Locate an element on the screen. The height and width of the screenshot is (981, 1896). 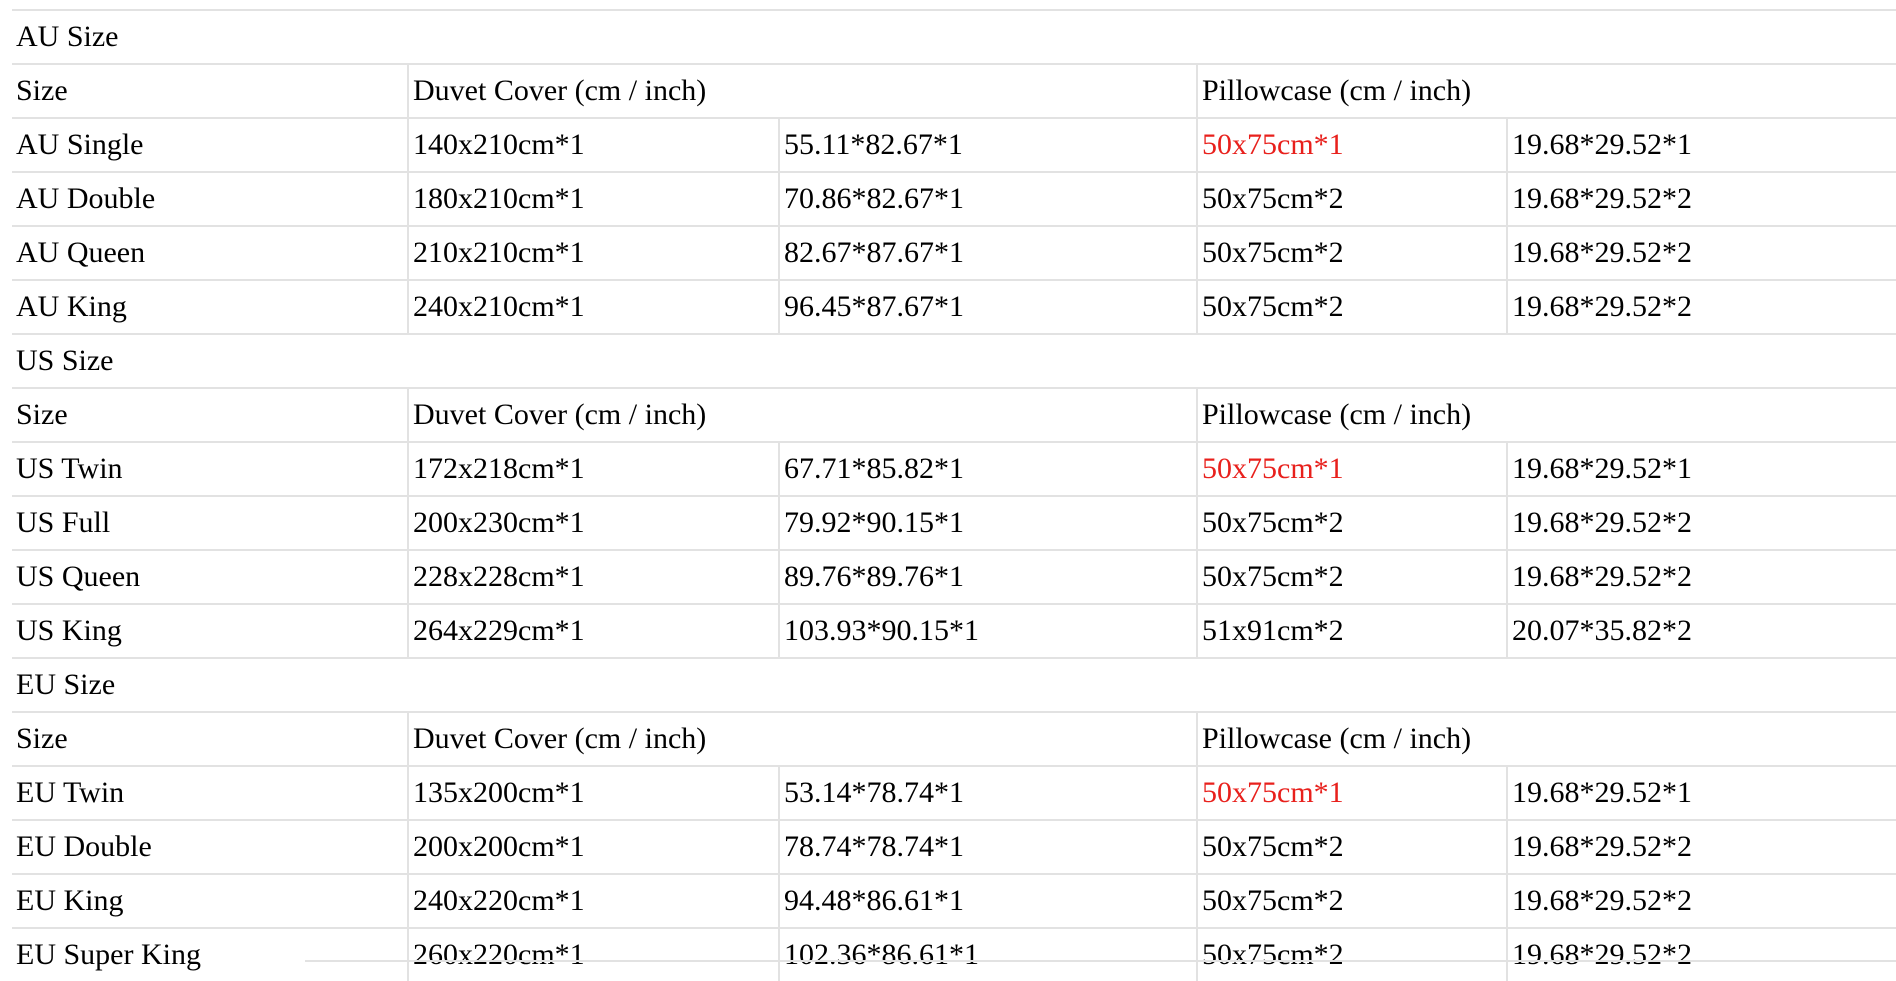
duvet-inch-cell: 78.74*78.74*1 is located at coordinates (987, 846).